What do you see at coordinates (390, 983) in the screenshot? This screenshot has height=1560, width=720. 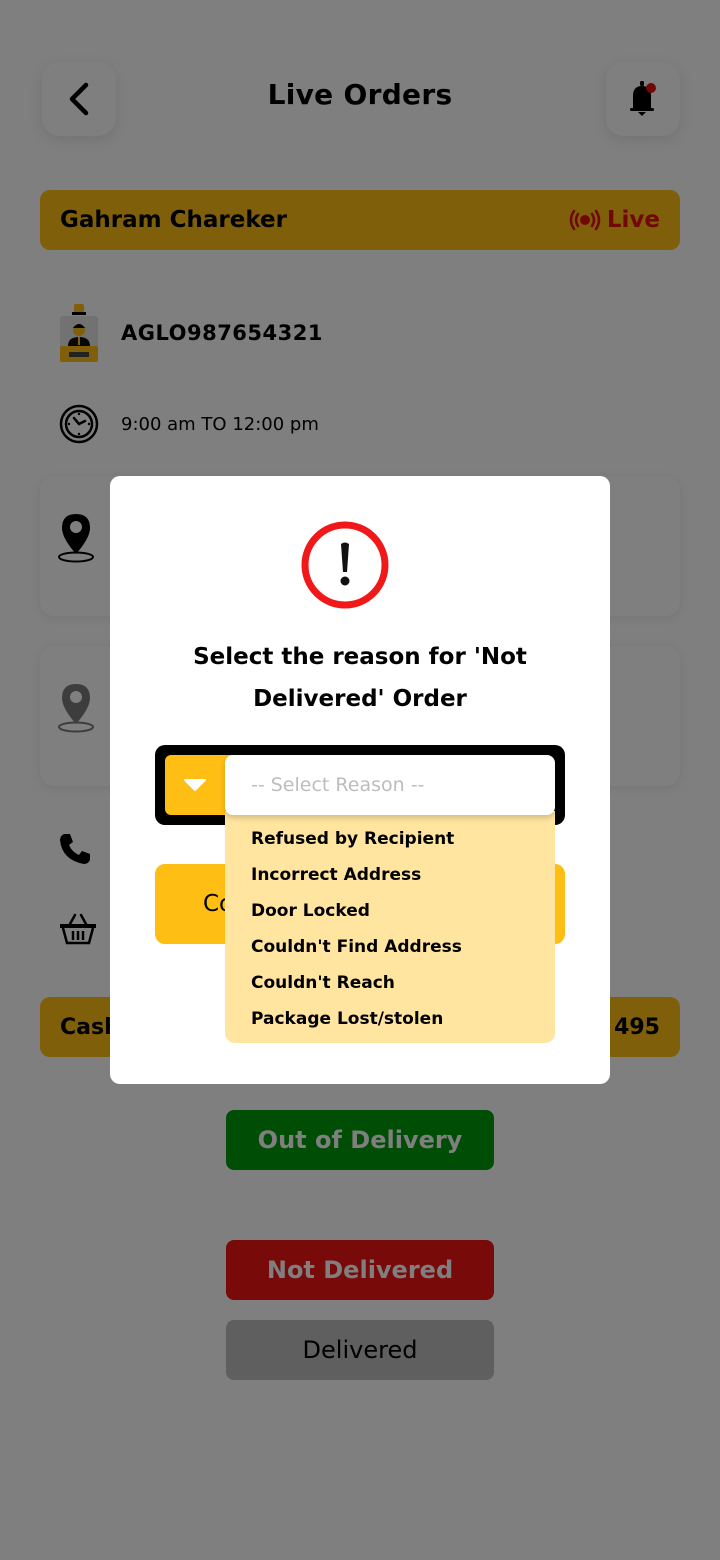 I see `reason-option: Couldn't Reach` at bounding box center [390, 983].